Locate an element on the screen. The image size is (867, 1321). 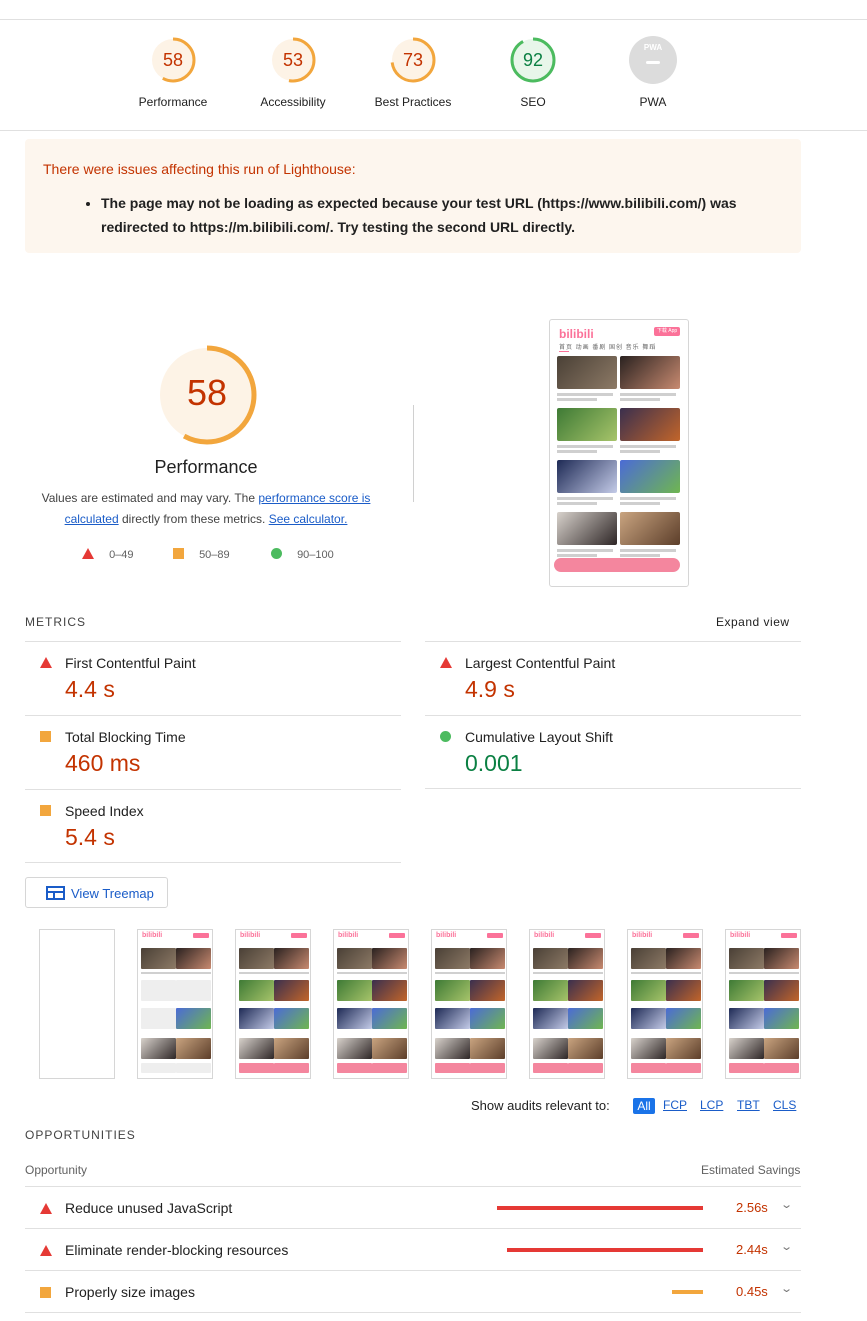
gauge-best-practices: 73 Best Practices is located at coordinates (413, 72).